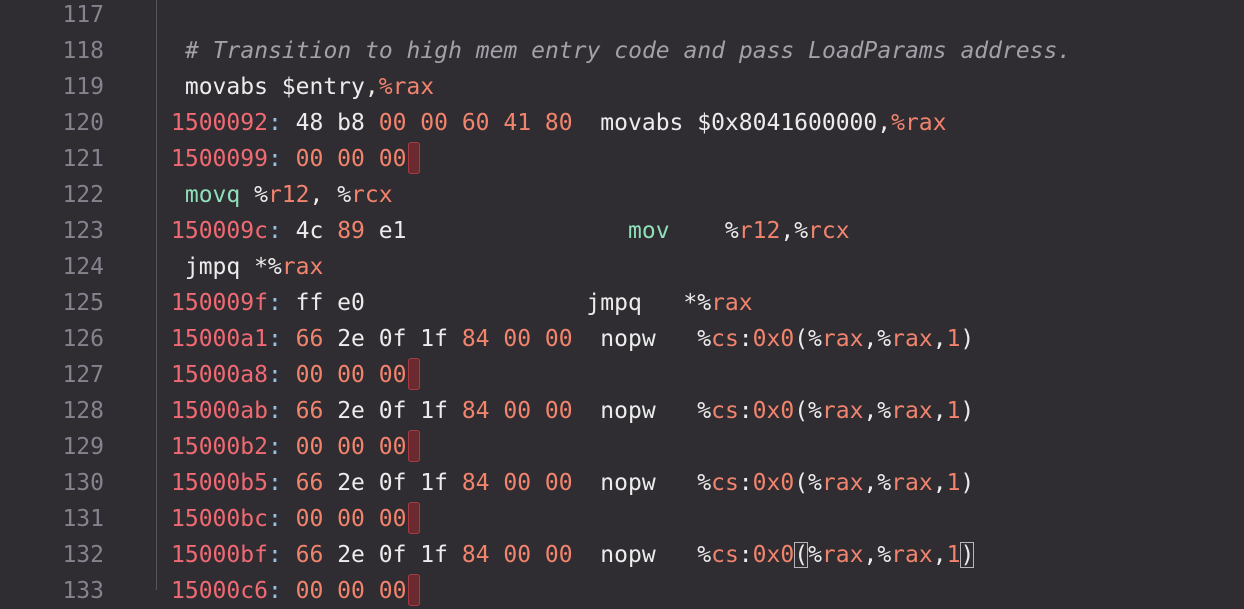  What do you see at coordinates (83, 51) in the screenshot?
I see `line-number: 118` at bounding box center [83, 51].